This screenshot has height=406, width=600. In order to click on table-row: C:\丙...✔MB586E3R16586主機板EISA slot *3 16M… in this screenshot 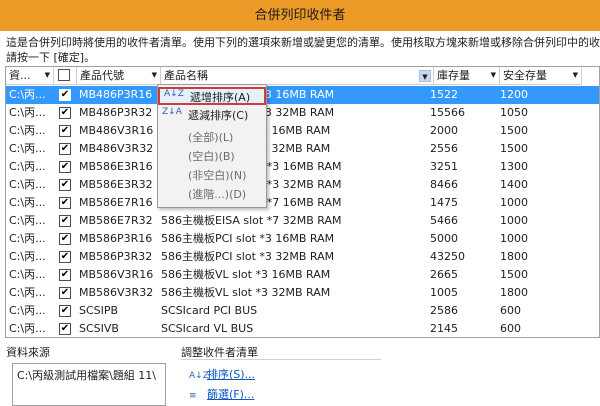, I will do `click(302, 167)`.